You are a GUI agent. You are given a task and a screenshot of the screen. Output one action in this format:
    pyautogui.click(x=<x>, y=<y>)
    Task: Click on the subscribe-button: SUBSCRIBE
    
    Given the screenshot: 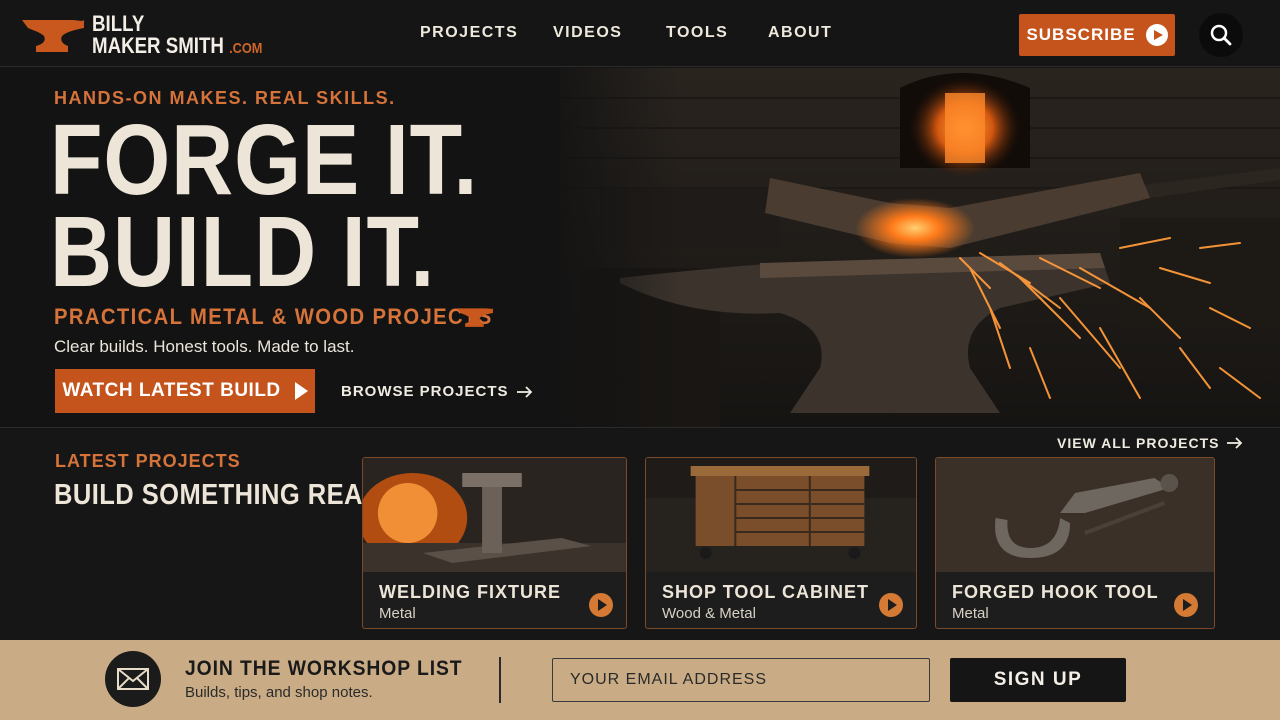 What is the action you would take?
    pyautogui.click(x=1097, y=35)
    